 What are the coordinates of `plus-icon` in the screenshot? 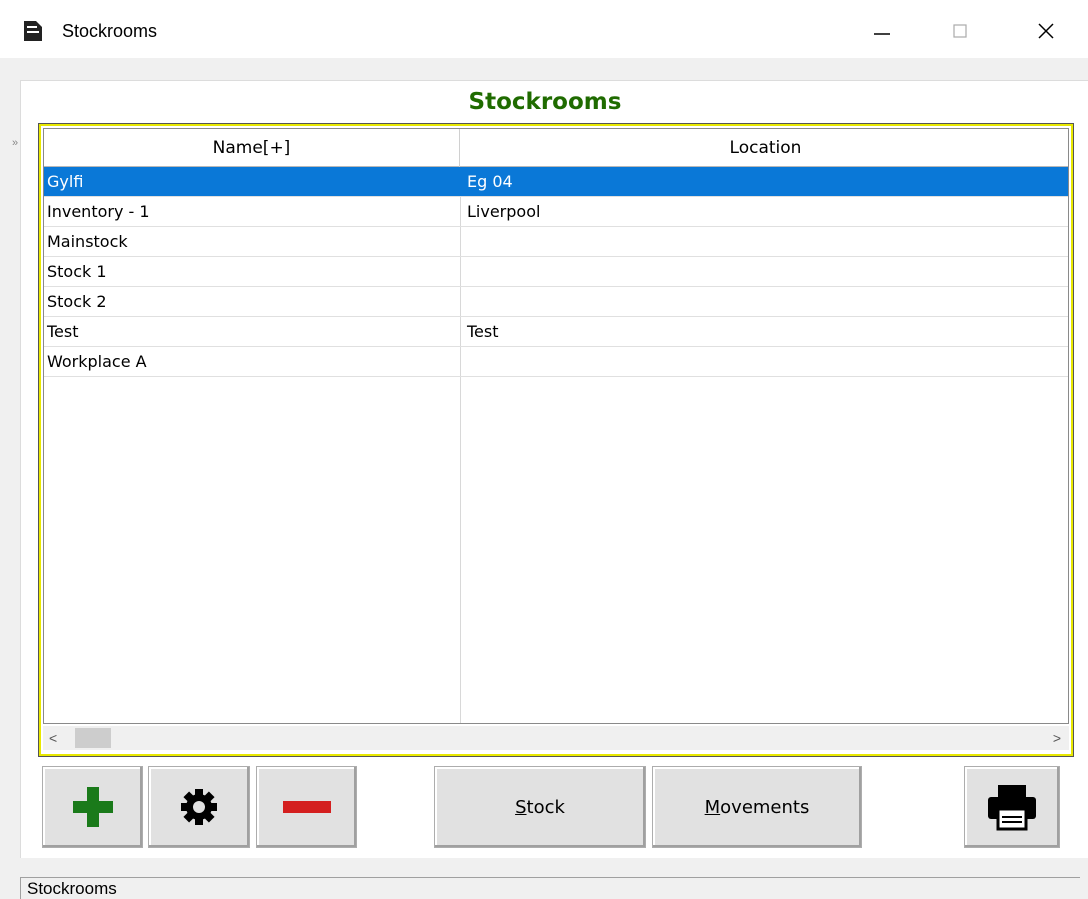 It's located at (92, 807).